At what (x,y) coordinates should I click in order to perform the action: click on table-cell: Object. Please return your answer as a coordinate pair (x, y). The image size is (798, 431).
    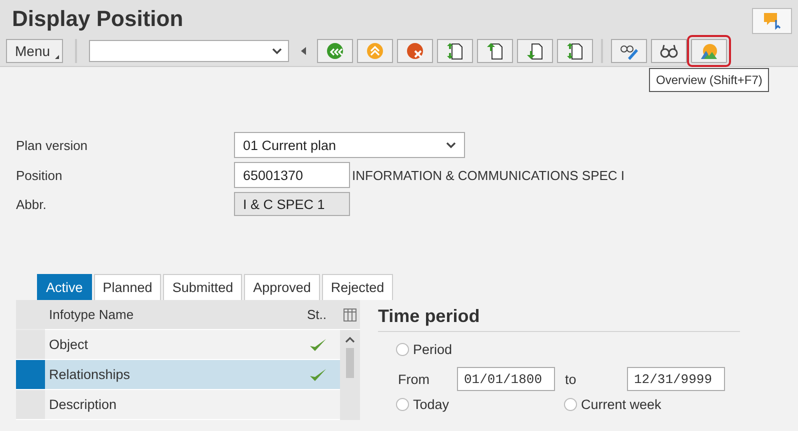
    Looking at the image, I should click on (175, 345).